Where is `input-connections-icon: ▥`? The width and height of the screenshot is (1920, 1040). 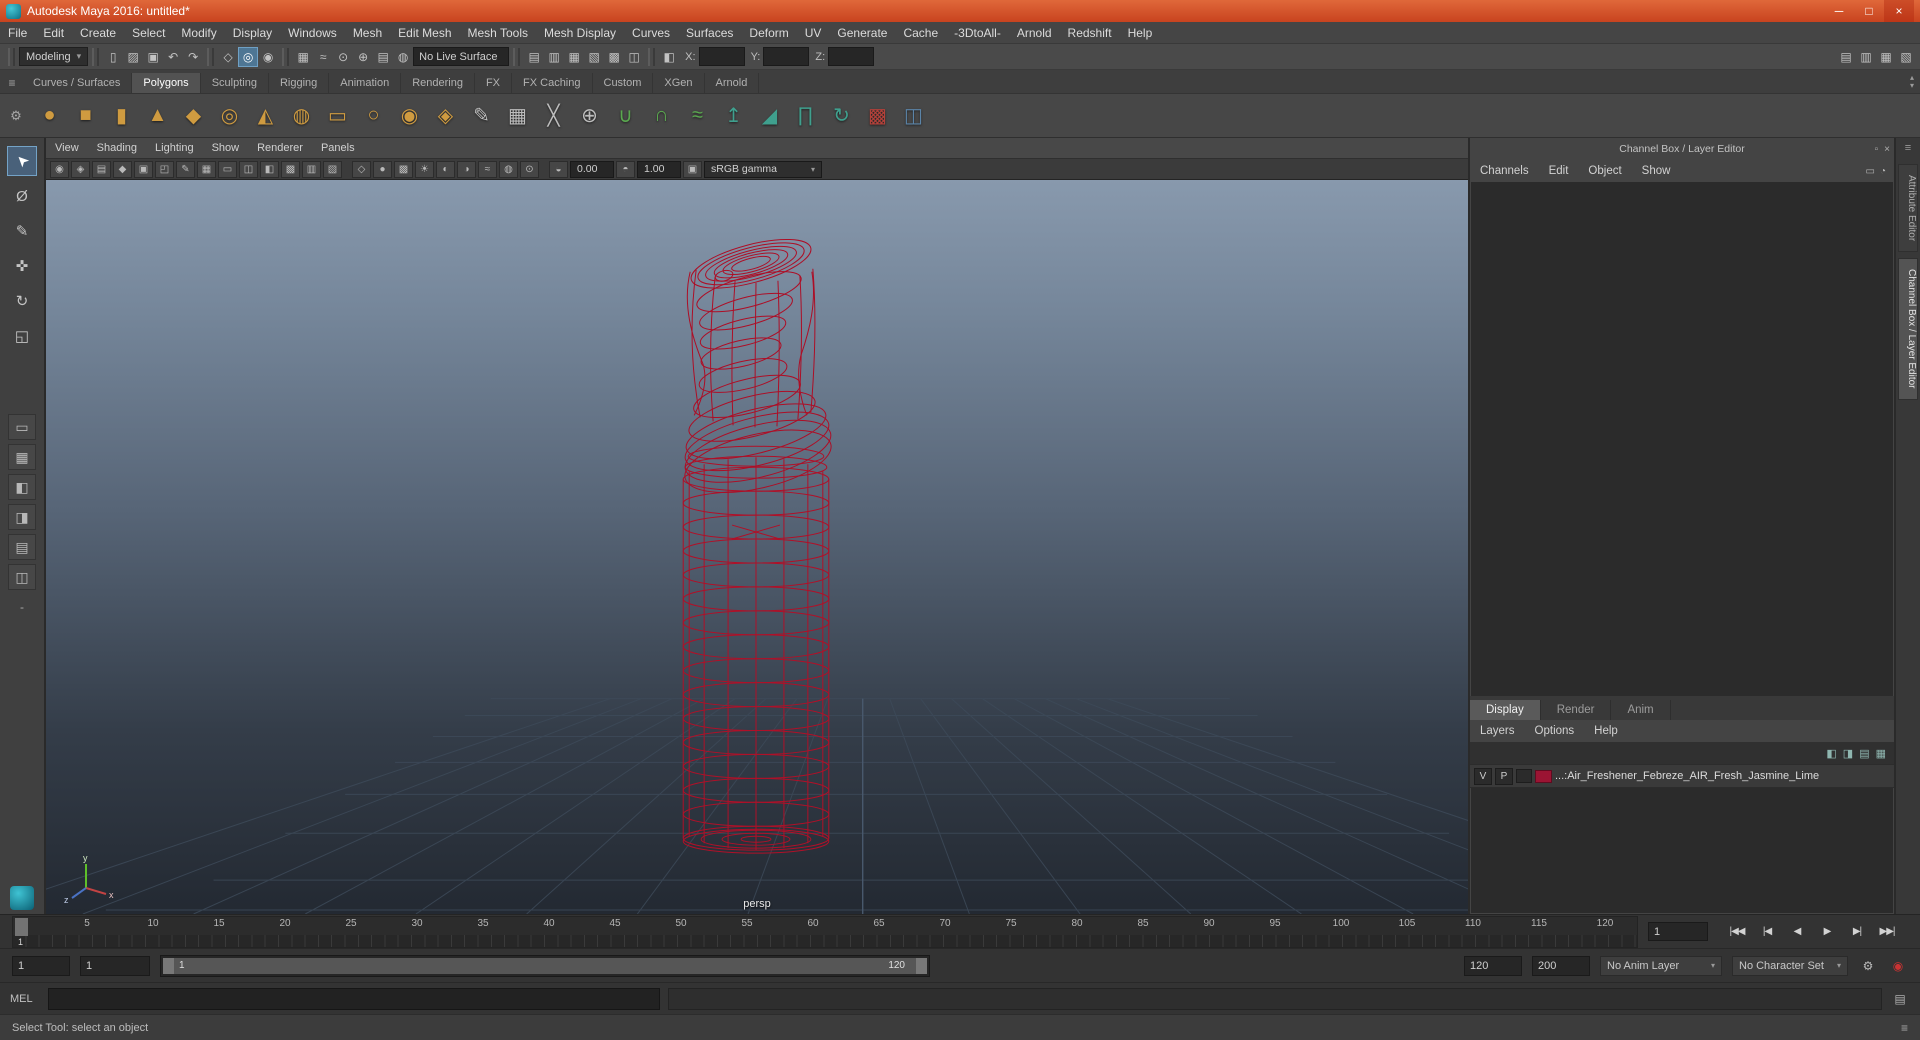
input-connections-icon: ▥ is located at coordinates (554, 57).